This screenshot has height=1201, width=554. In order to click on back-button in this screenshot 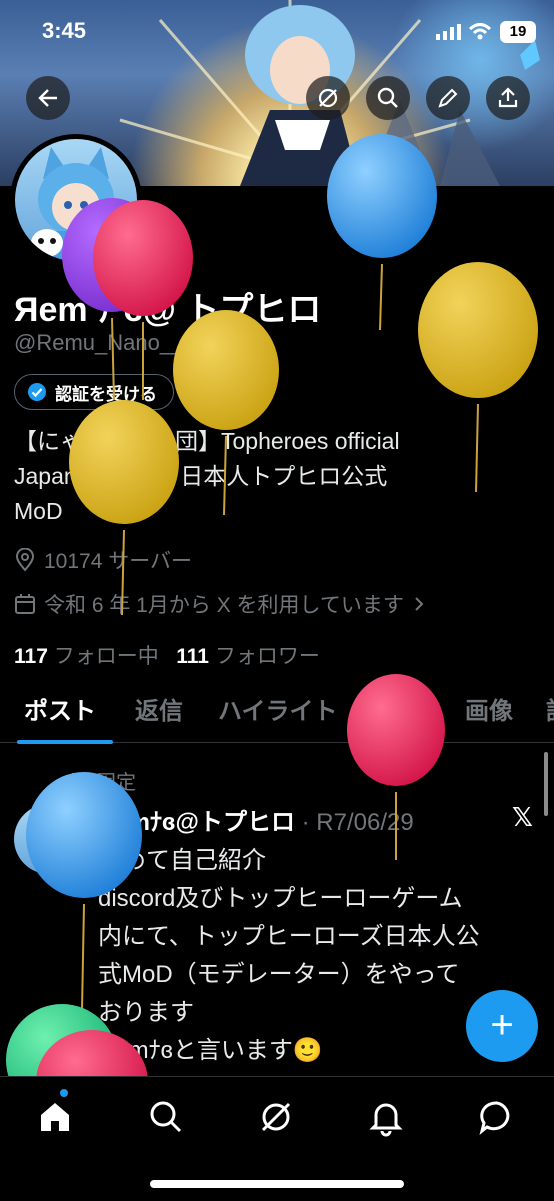, I will do `click(48, 98)`.